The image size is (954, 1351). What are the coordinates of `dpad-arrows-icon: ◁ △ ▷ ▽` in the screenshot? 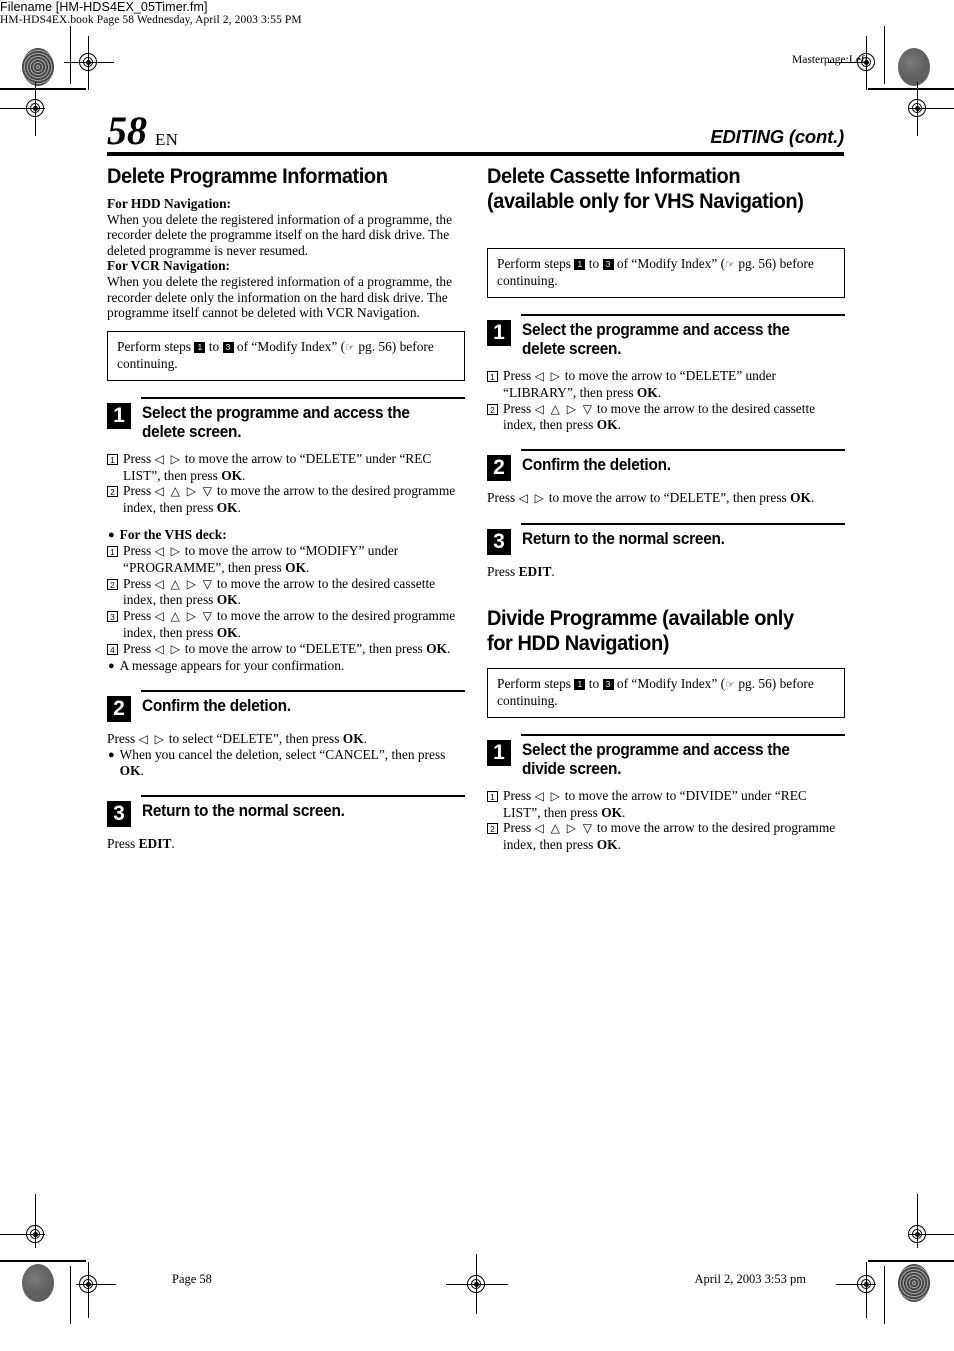 It's located at (184, 616).